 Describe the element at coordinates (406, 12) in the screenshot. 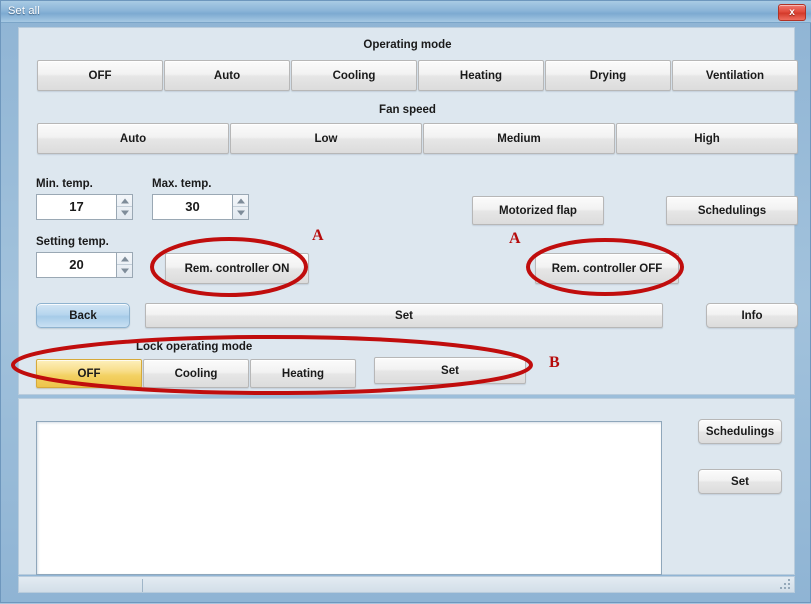

I see `titlebar: Set all x` at that location.